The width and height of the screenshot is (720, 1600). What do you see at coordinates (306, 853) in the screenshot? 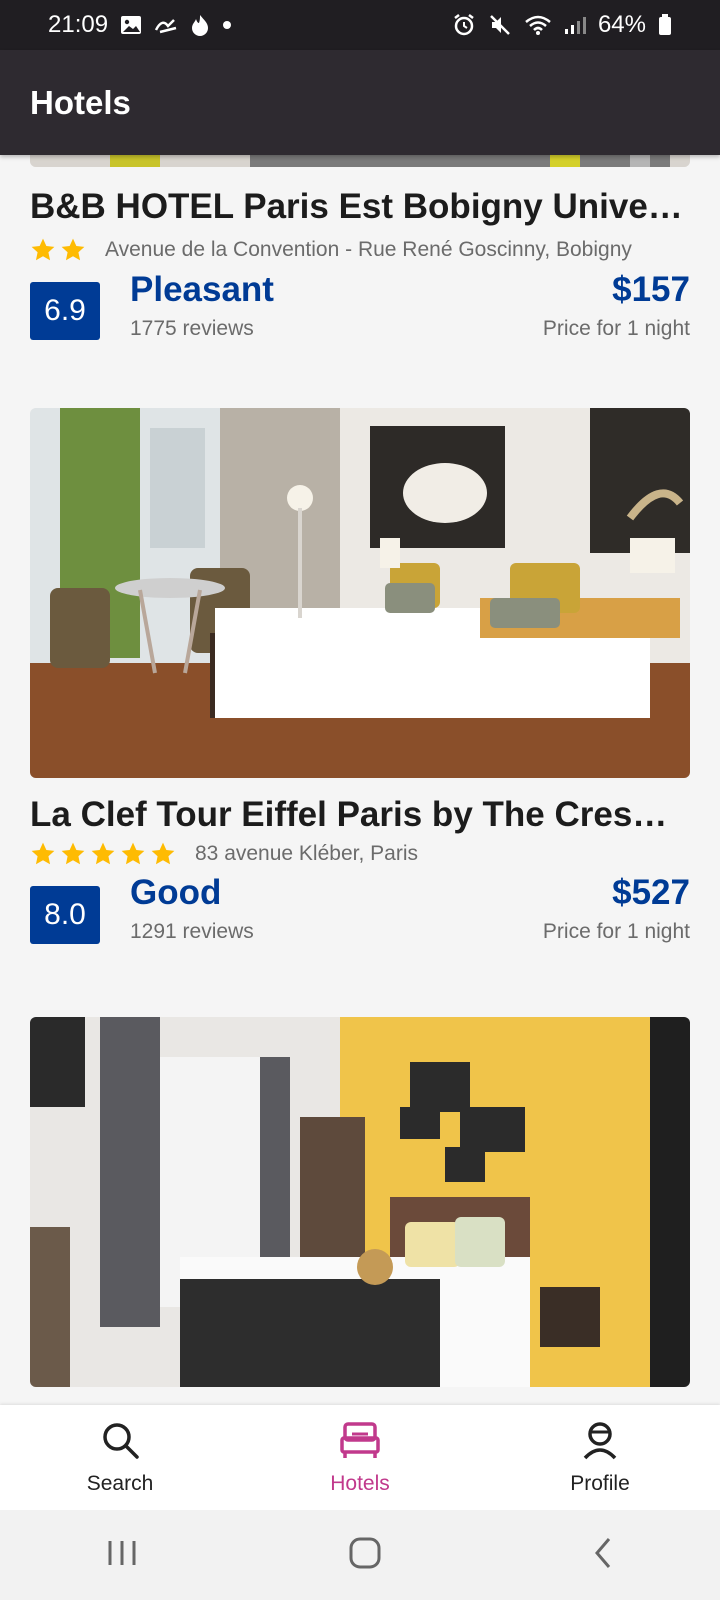
I see `hotel-address: 83 avenue Kléber, Paris` at bounding box center [306, 853].